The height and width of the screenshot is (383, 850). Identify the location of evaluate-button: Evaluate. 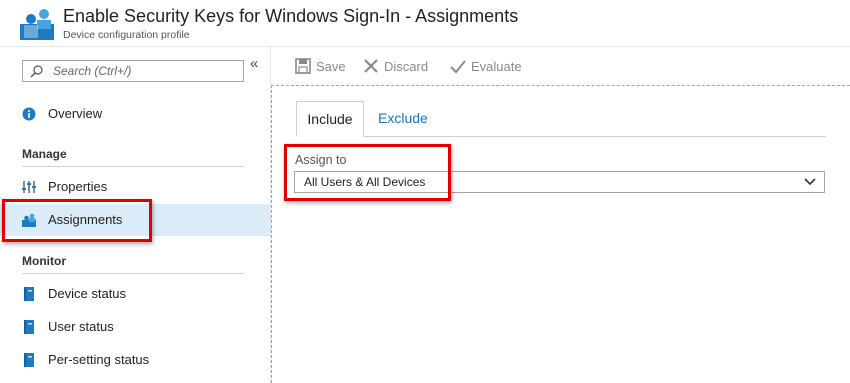
(486, 66).